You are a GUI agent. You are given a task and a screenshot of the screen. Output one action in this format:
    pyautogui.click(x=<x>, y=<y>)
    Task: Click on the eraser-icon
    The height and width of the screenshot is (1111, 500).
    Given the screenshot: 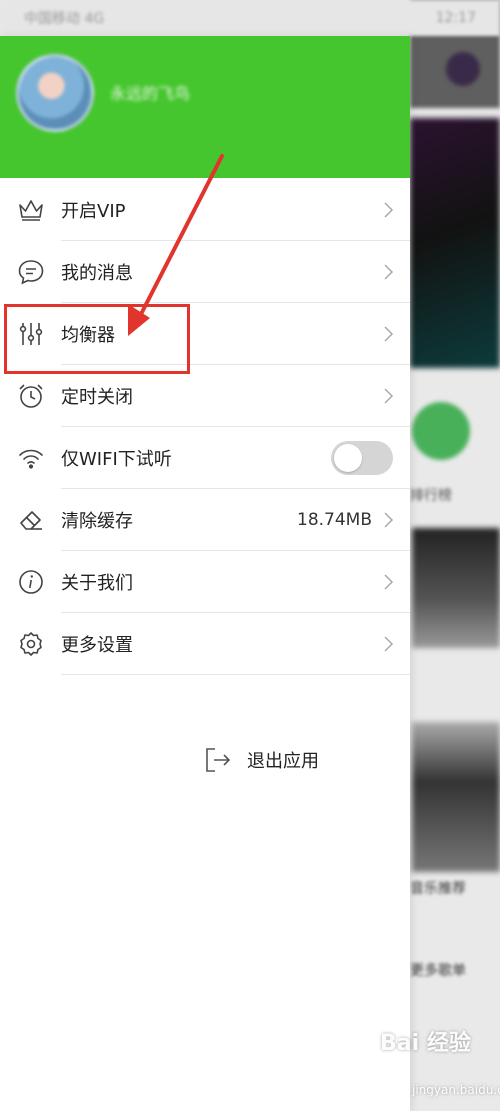 What is the action you would take?
    pyautogui.click(x=31, y=520)
    